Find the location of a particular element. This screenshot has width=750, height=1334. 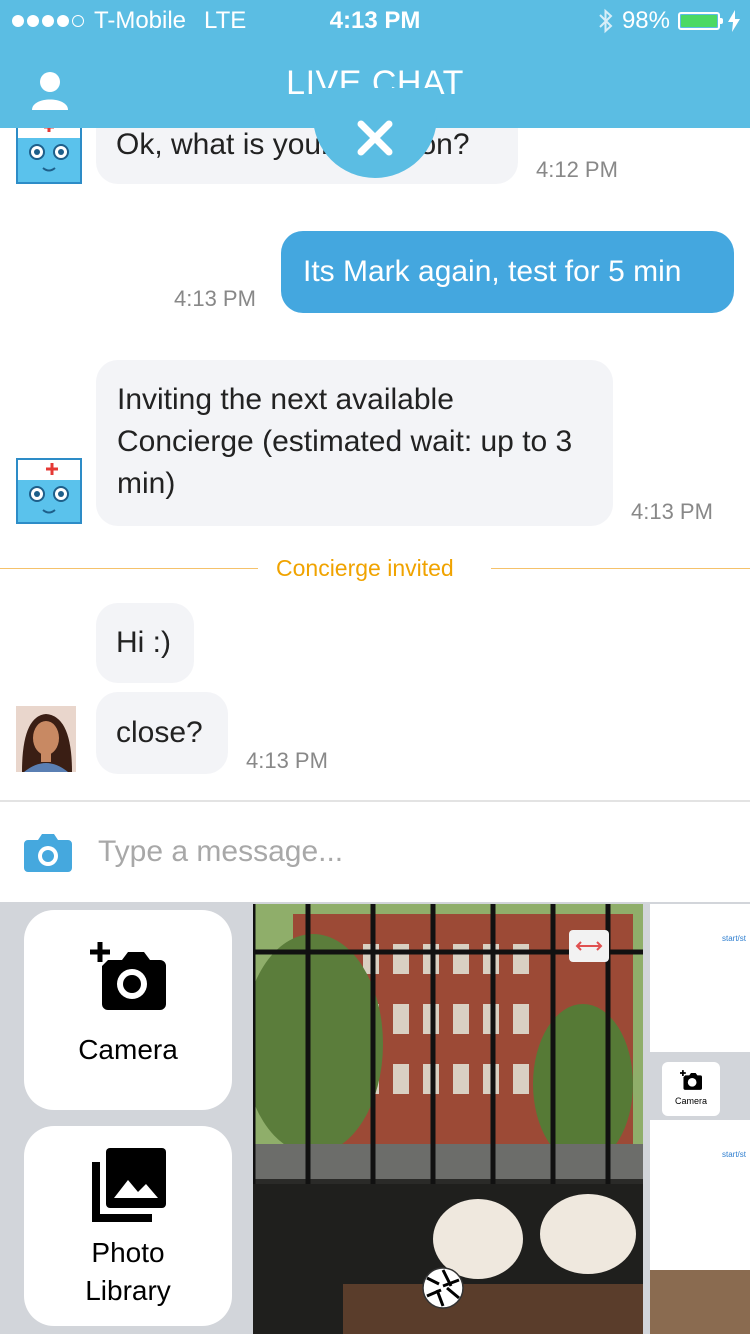

bluetooth-icon is located at coordinates (606, 21).